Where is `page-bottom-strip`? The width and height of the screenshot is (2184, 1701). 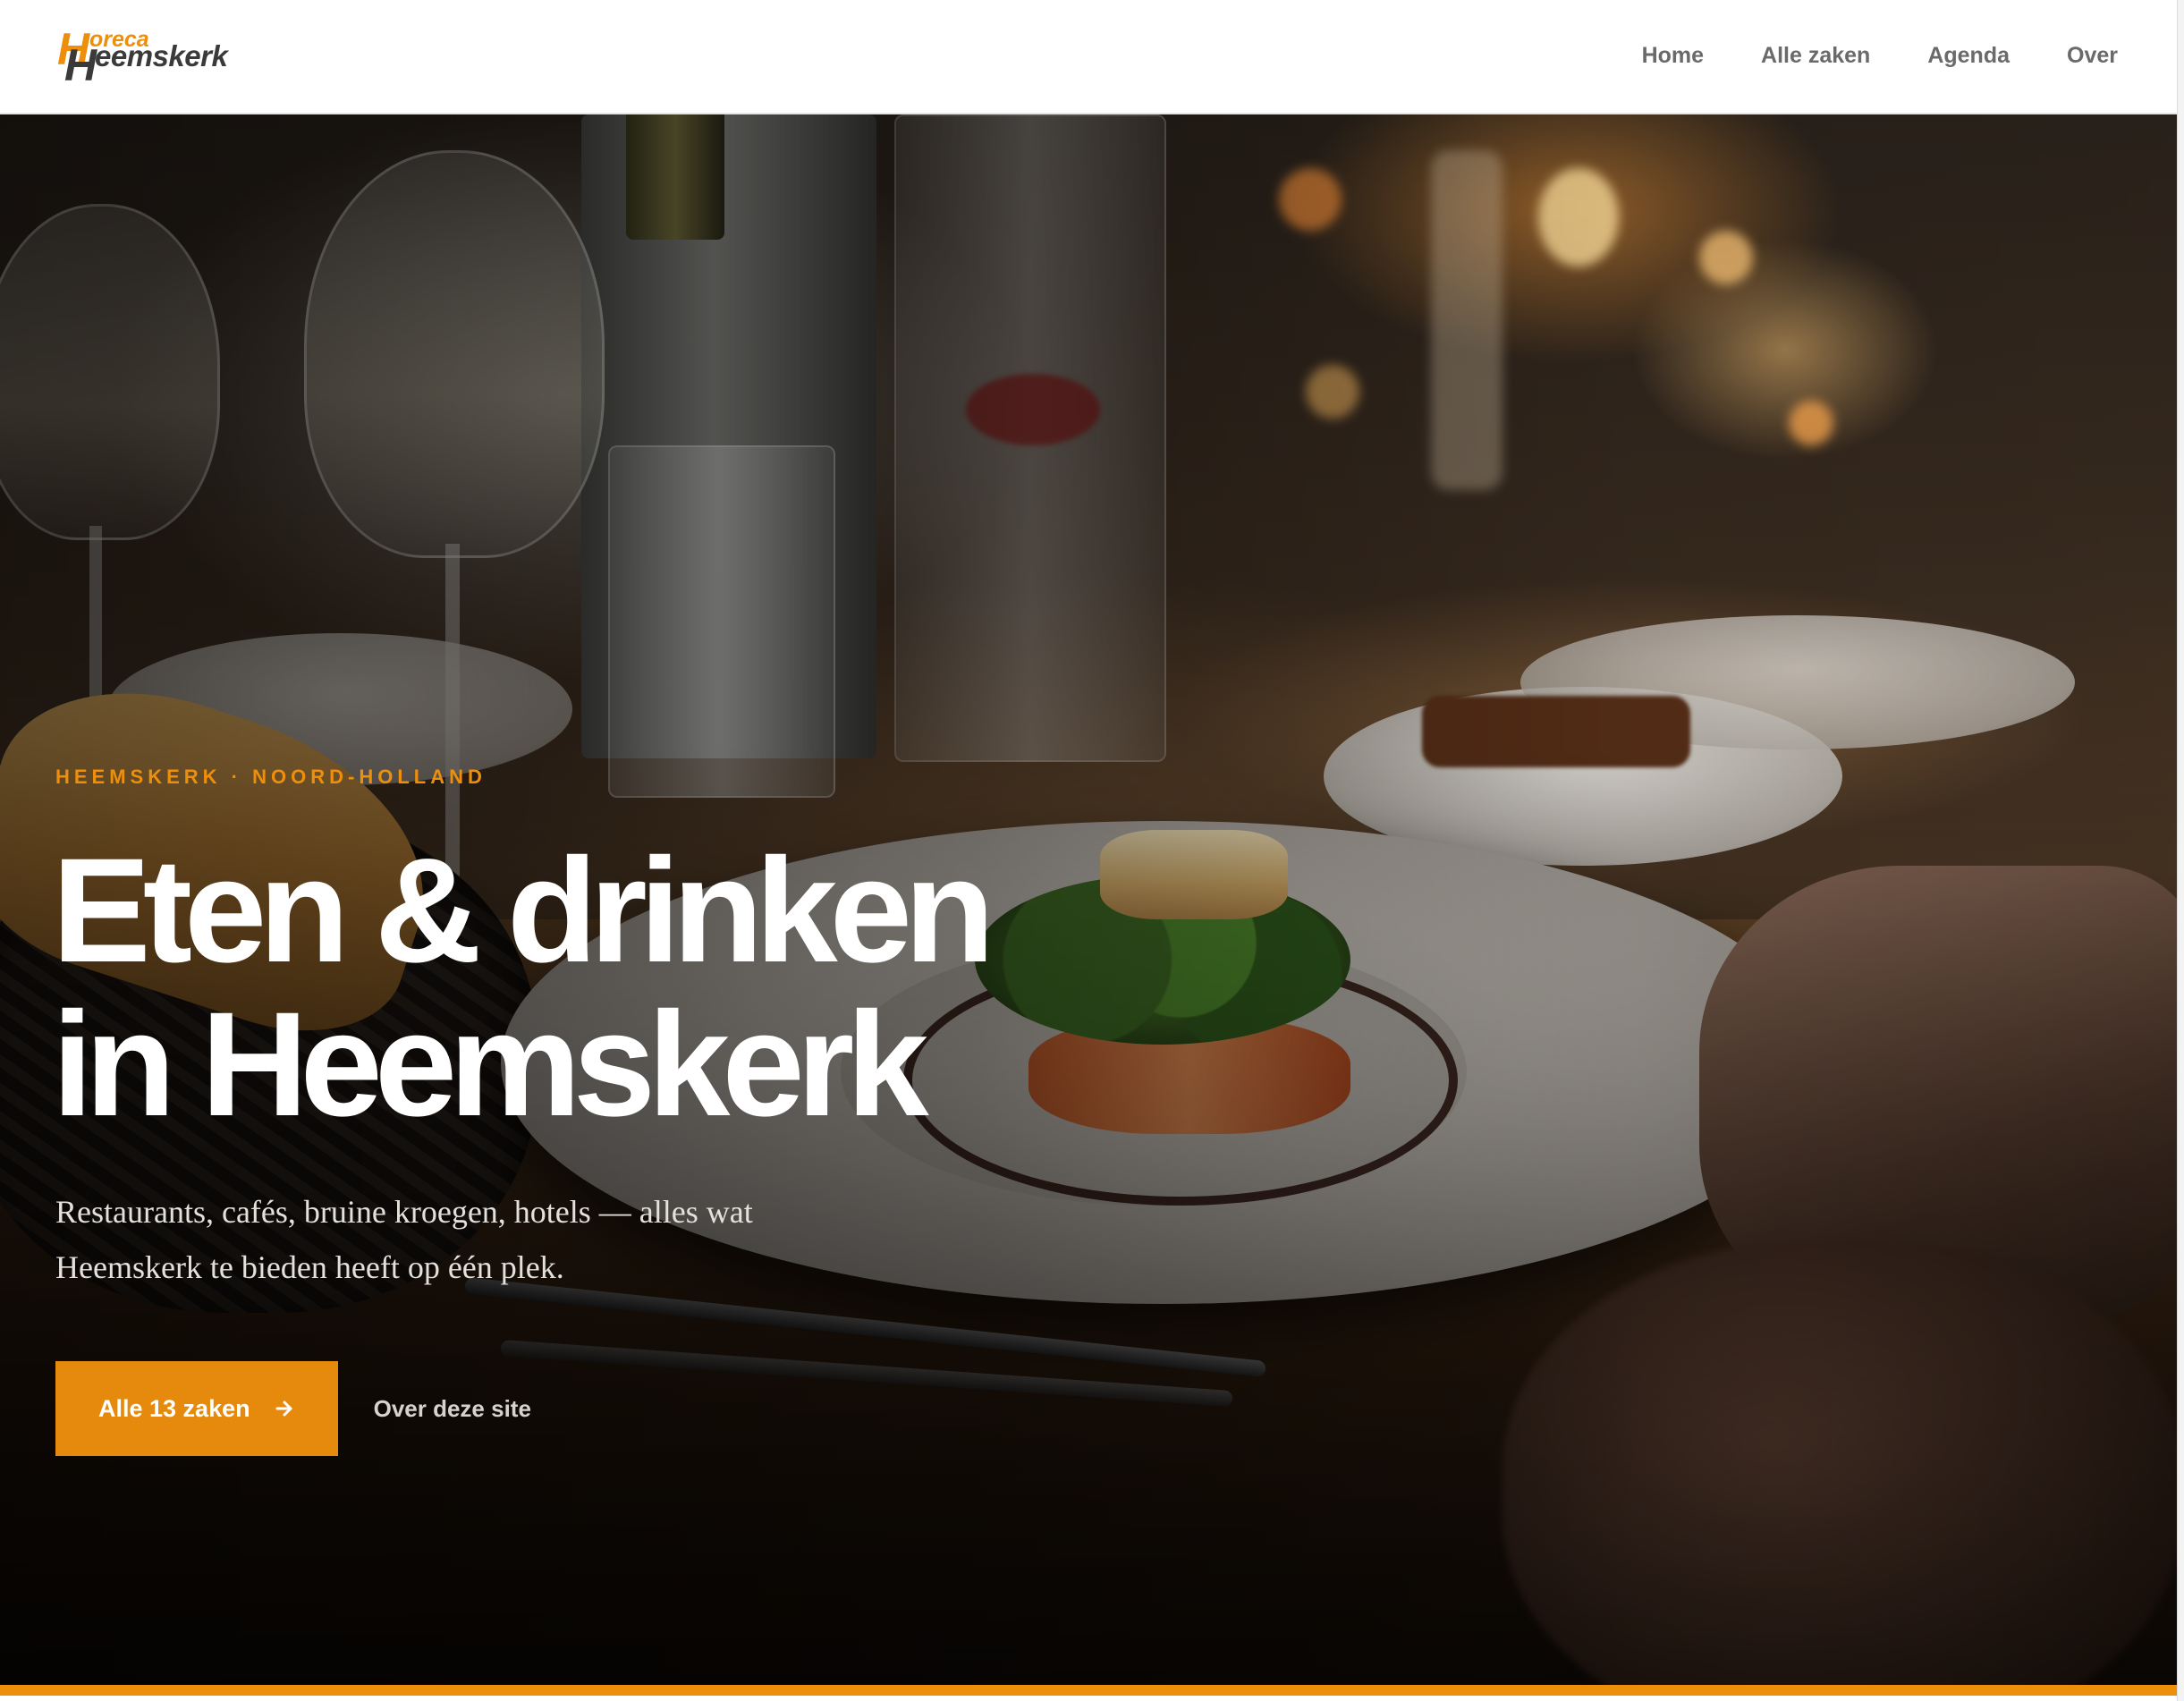
page-bottom-strip is located at coordinates (1088, 1698).